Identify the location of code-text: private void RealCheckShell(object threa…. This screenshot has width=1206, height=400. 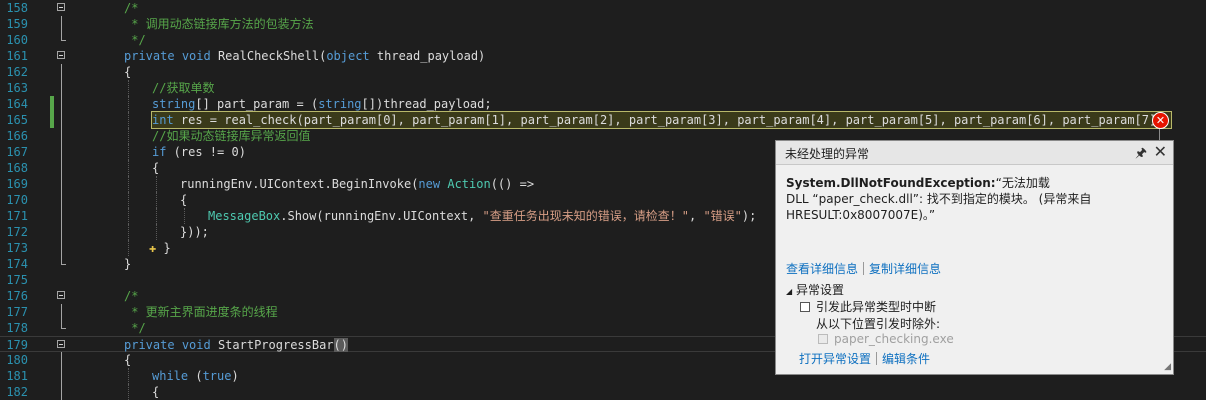
(304, 56).